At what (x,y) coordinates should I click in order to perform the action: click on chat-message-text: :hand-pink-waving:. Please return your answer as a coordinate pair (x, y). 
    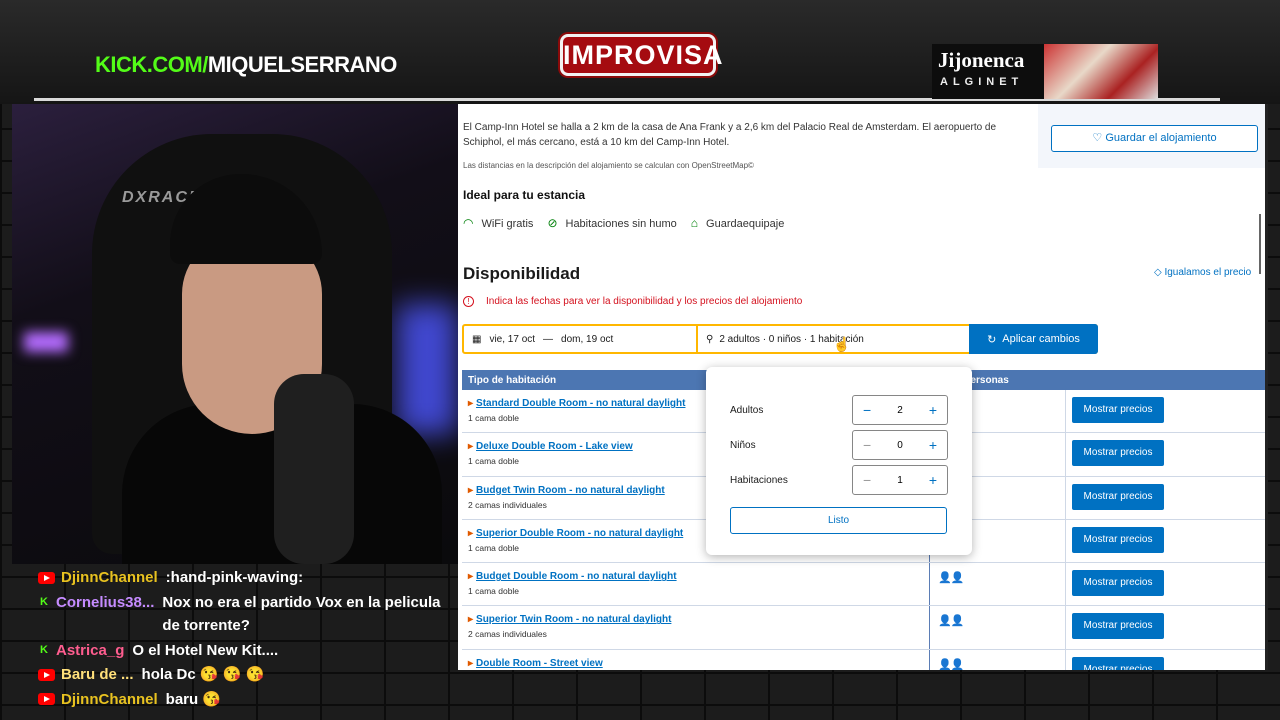
    Looking at the image, I should click on (234, 577).